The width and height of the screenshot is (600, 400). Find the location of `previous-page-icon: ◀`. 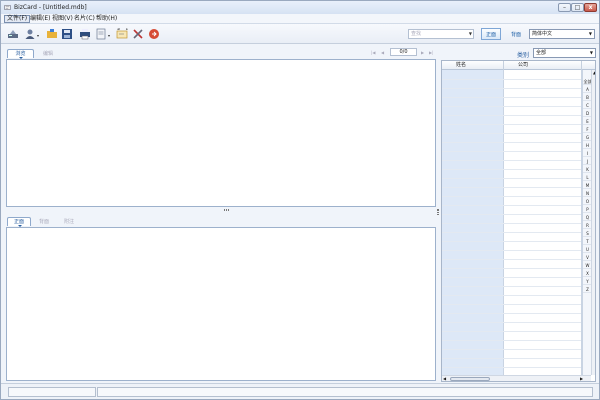

previous-page-icon: ◀ is located at coordinates (382, 52).